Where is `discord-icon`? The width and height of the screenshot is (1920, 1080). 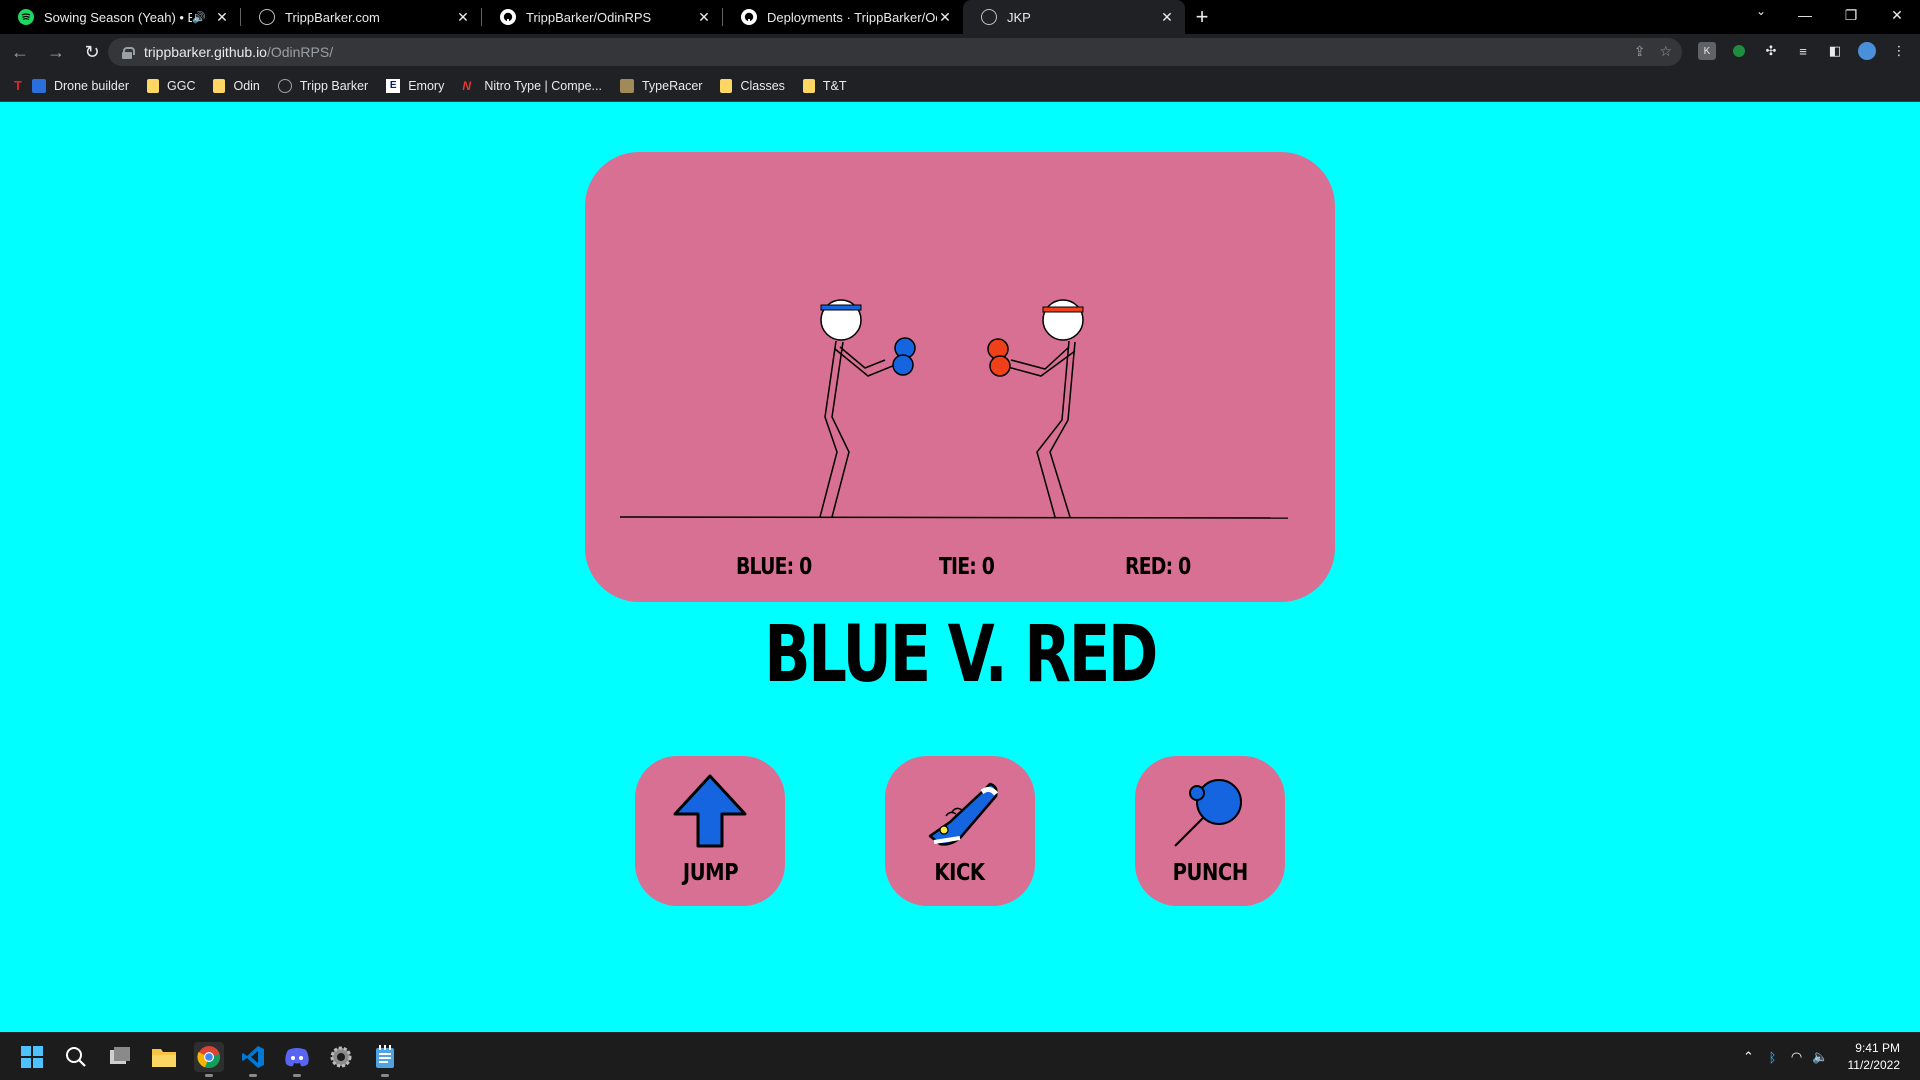
discord-icon is located at coordinates (297, 1059).